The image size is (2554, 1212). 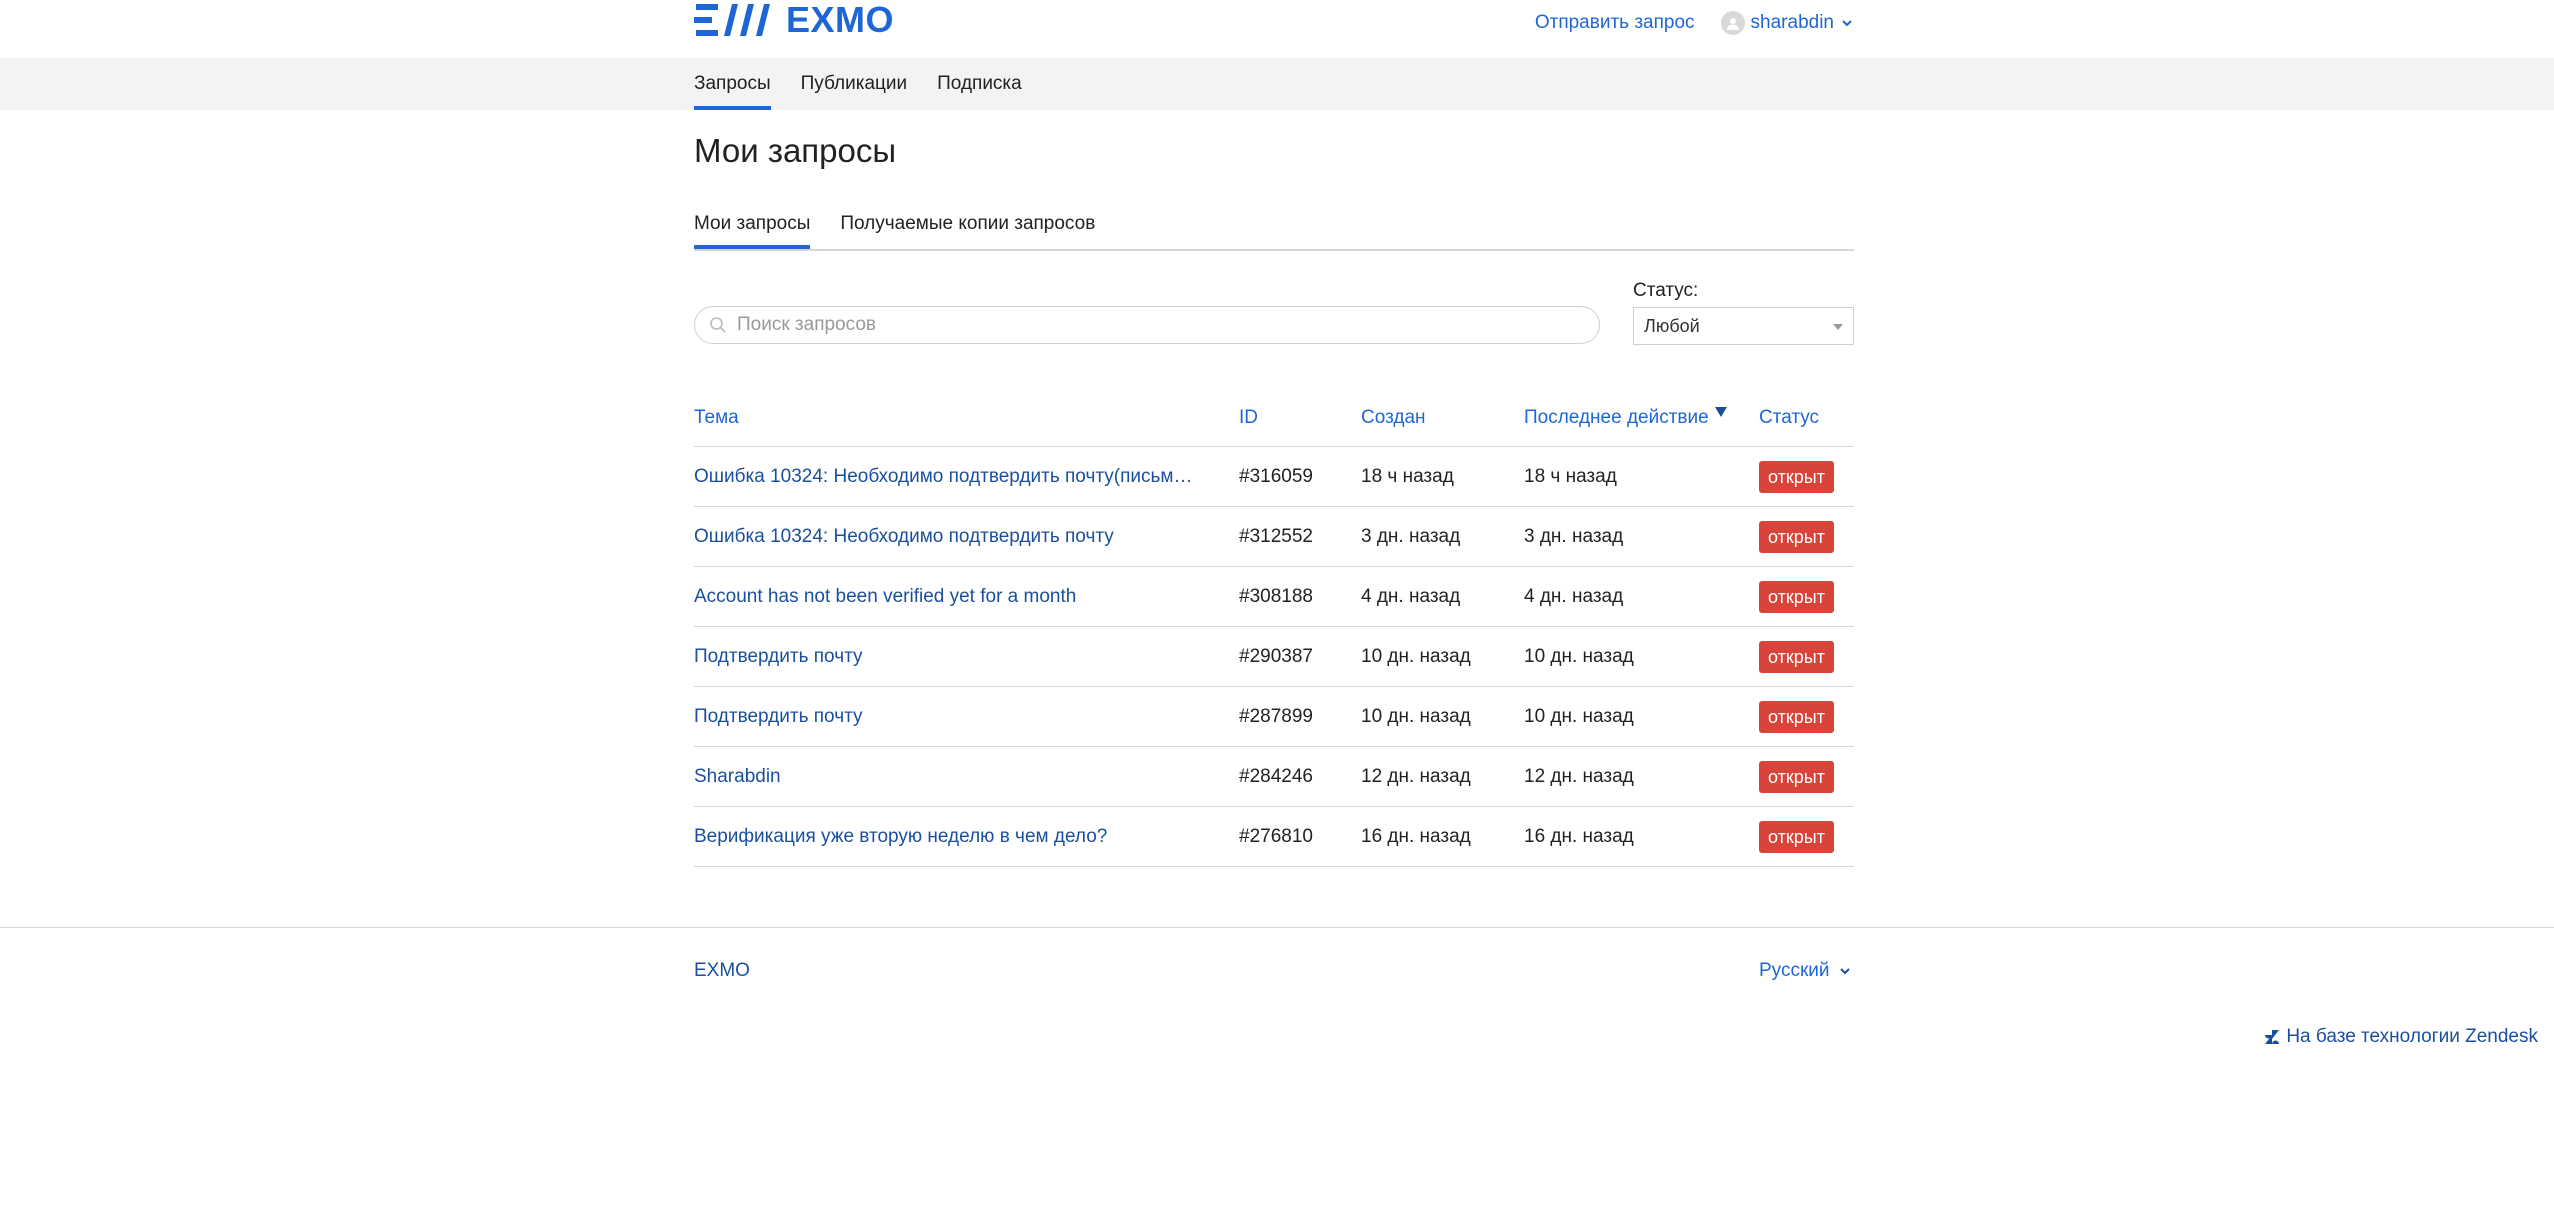 I want to click on user-icon, so click(x=1732, y=24).